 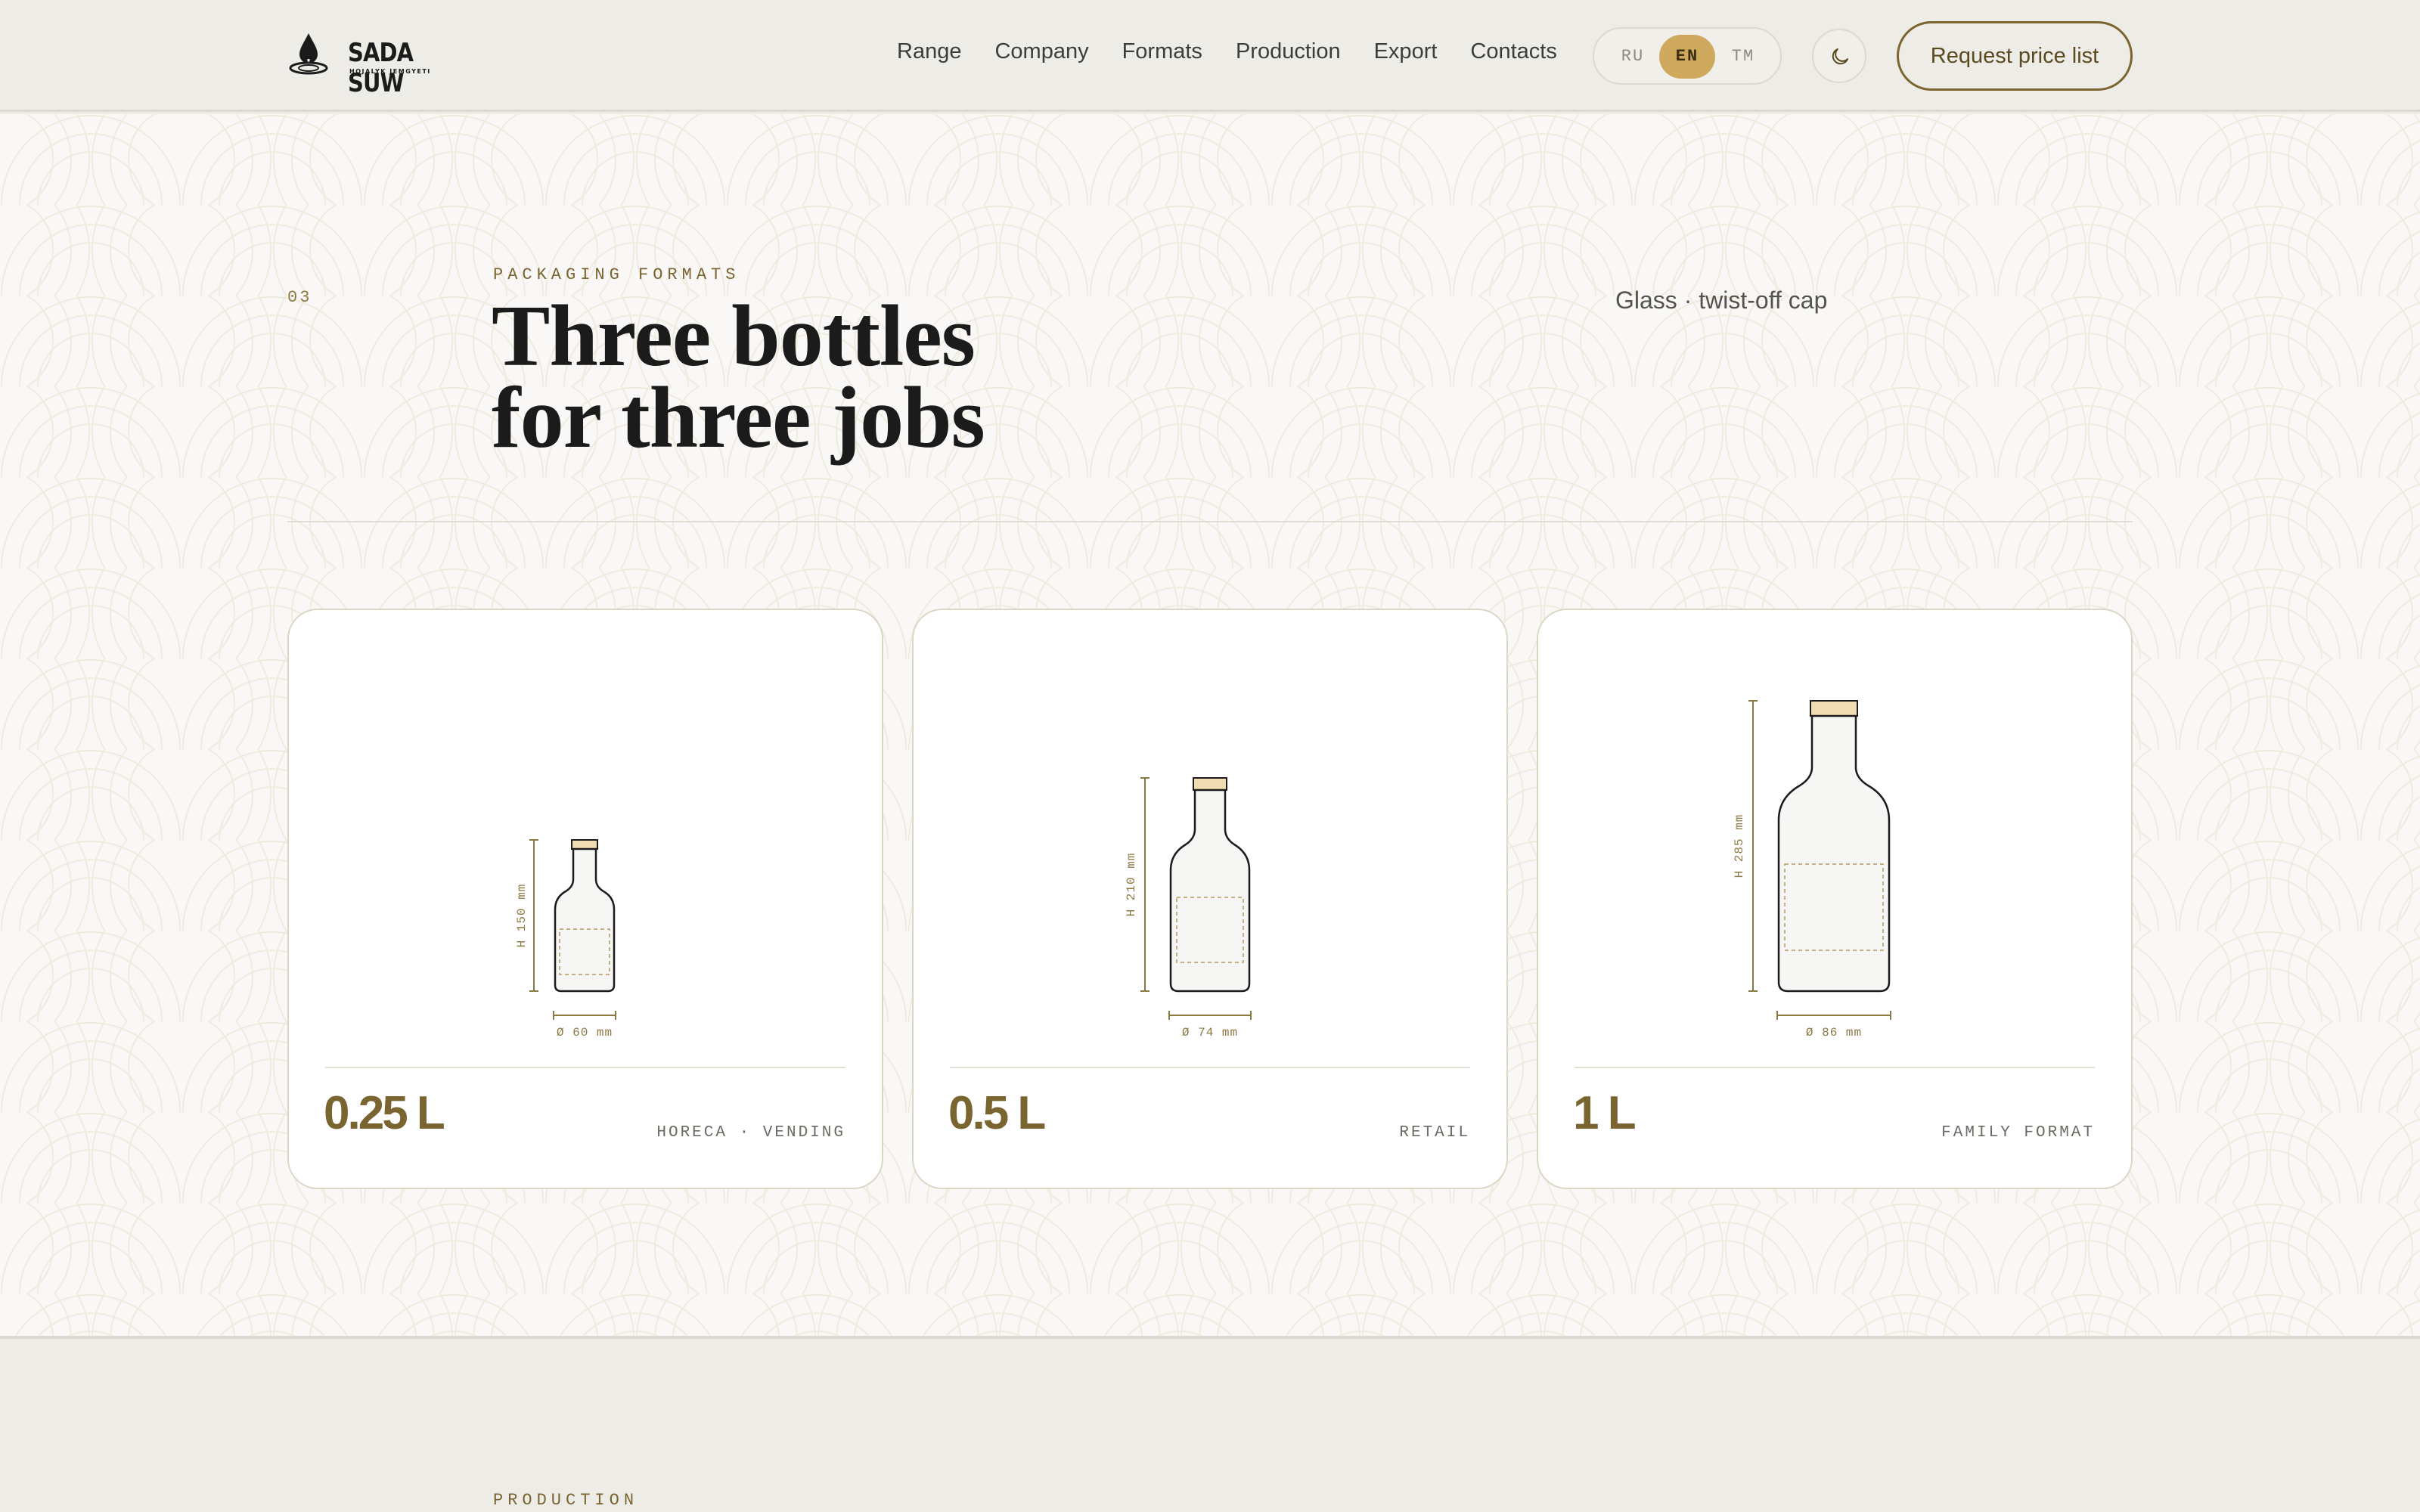 What do you see at coordinates (522, 916) in the screenshot?
I see `height-label: H 150 mm` at bounding box center [522, 916].